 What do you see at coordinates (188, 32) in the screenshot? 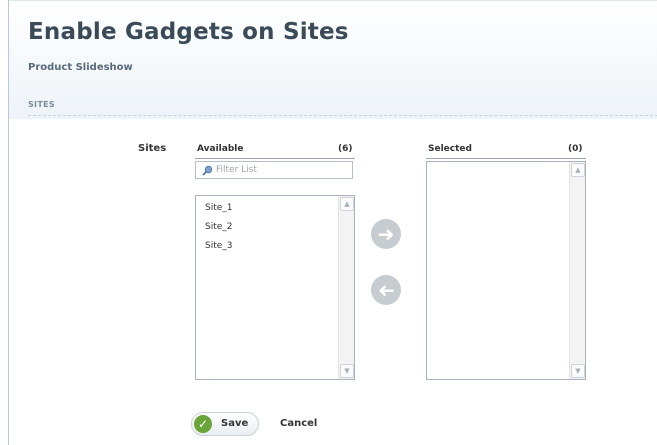
I see `page-title: Enable Gadgets on Sites` at bounding box center [188, 32].